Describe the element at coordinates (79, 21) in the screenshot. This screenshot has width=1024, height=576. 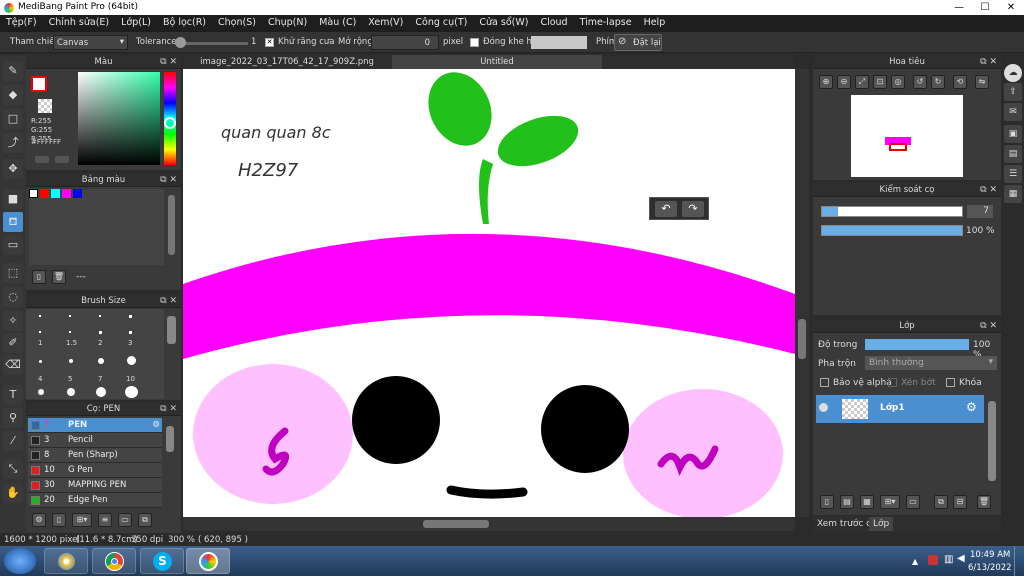
I see `menu-edit: Chỉnh sửa(E)` at that location.